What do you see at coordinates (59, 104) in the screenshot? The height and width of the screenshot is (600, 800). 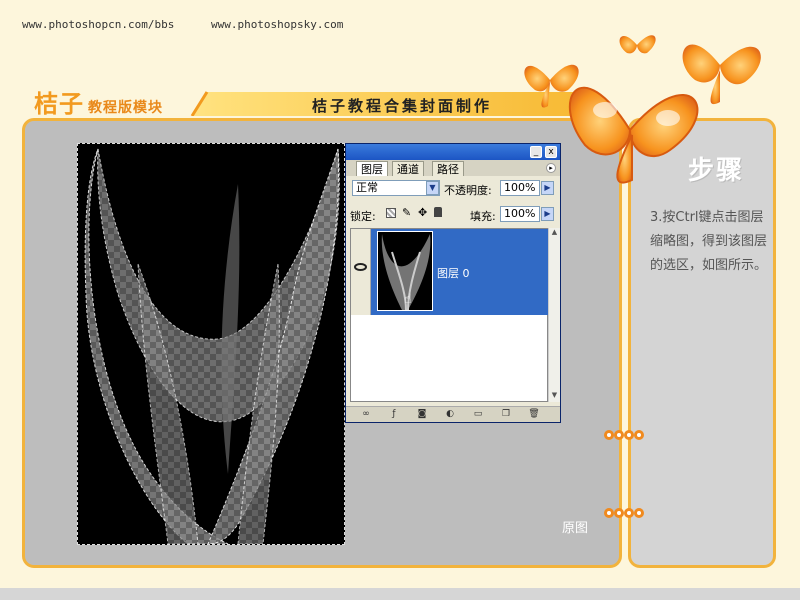 I see `brand-name: 桔子` at bounding box center [59, 104].